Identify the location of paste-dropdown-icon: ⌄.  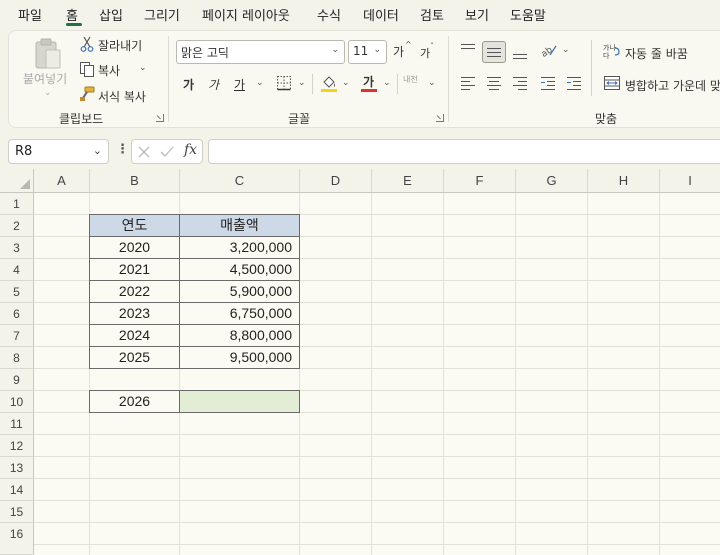
(48, 93).